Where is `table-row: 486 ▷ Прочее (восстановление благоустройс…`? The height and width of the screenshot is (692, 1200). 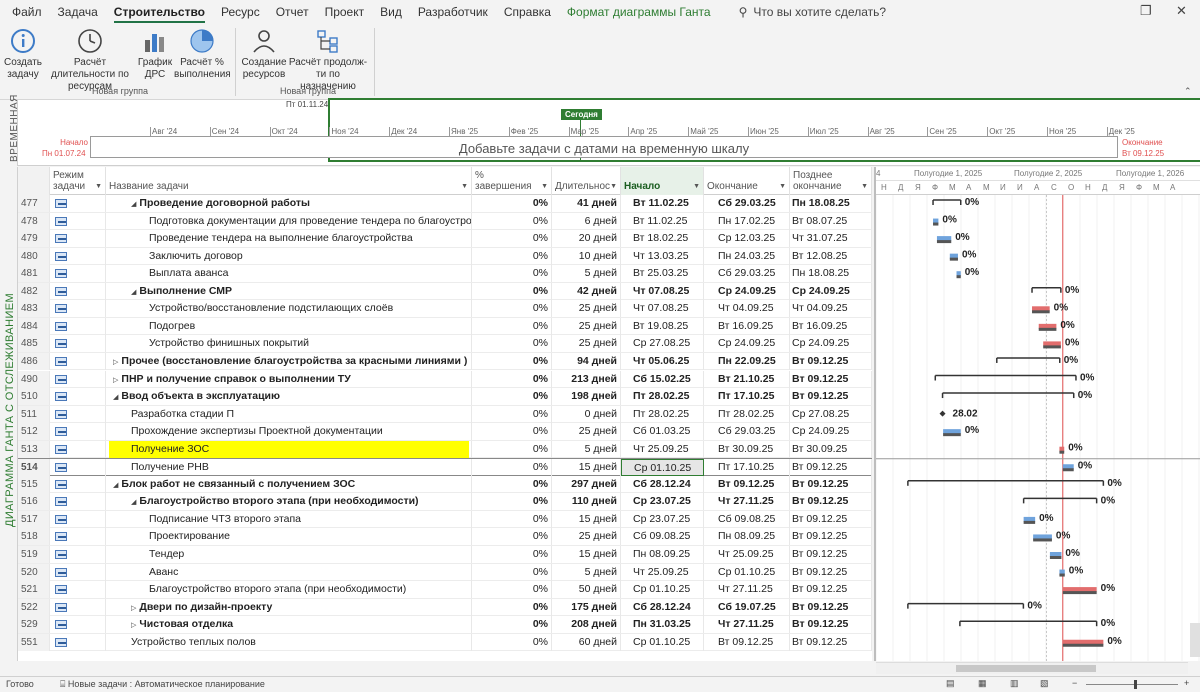 table-row: 486 ▷ Прочее (восстановление благоустройс… is located at coordinates (445, 361).